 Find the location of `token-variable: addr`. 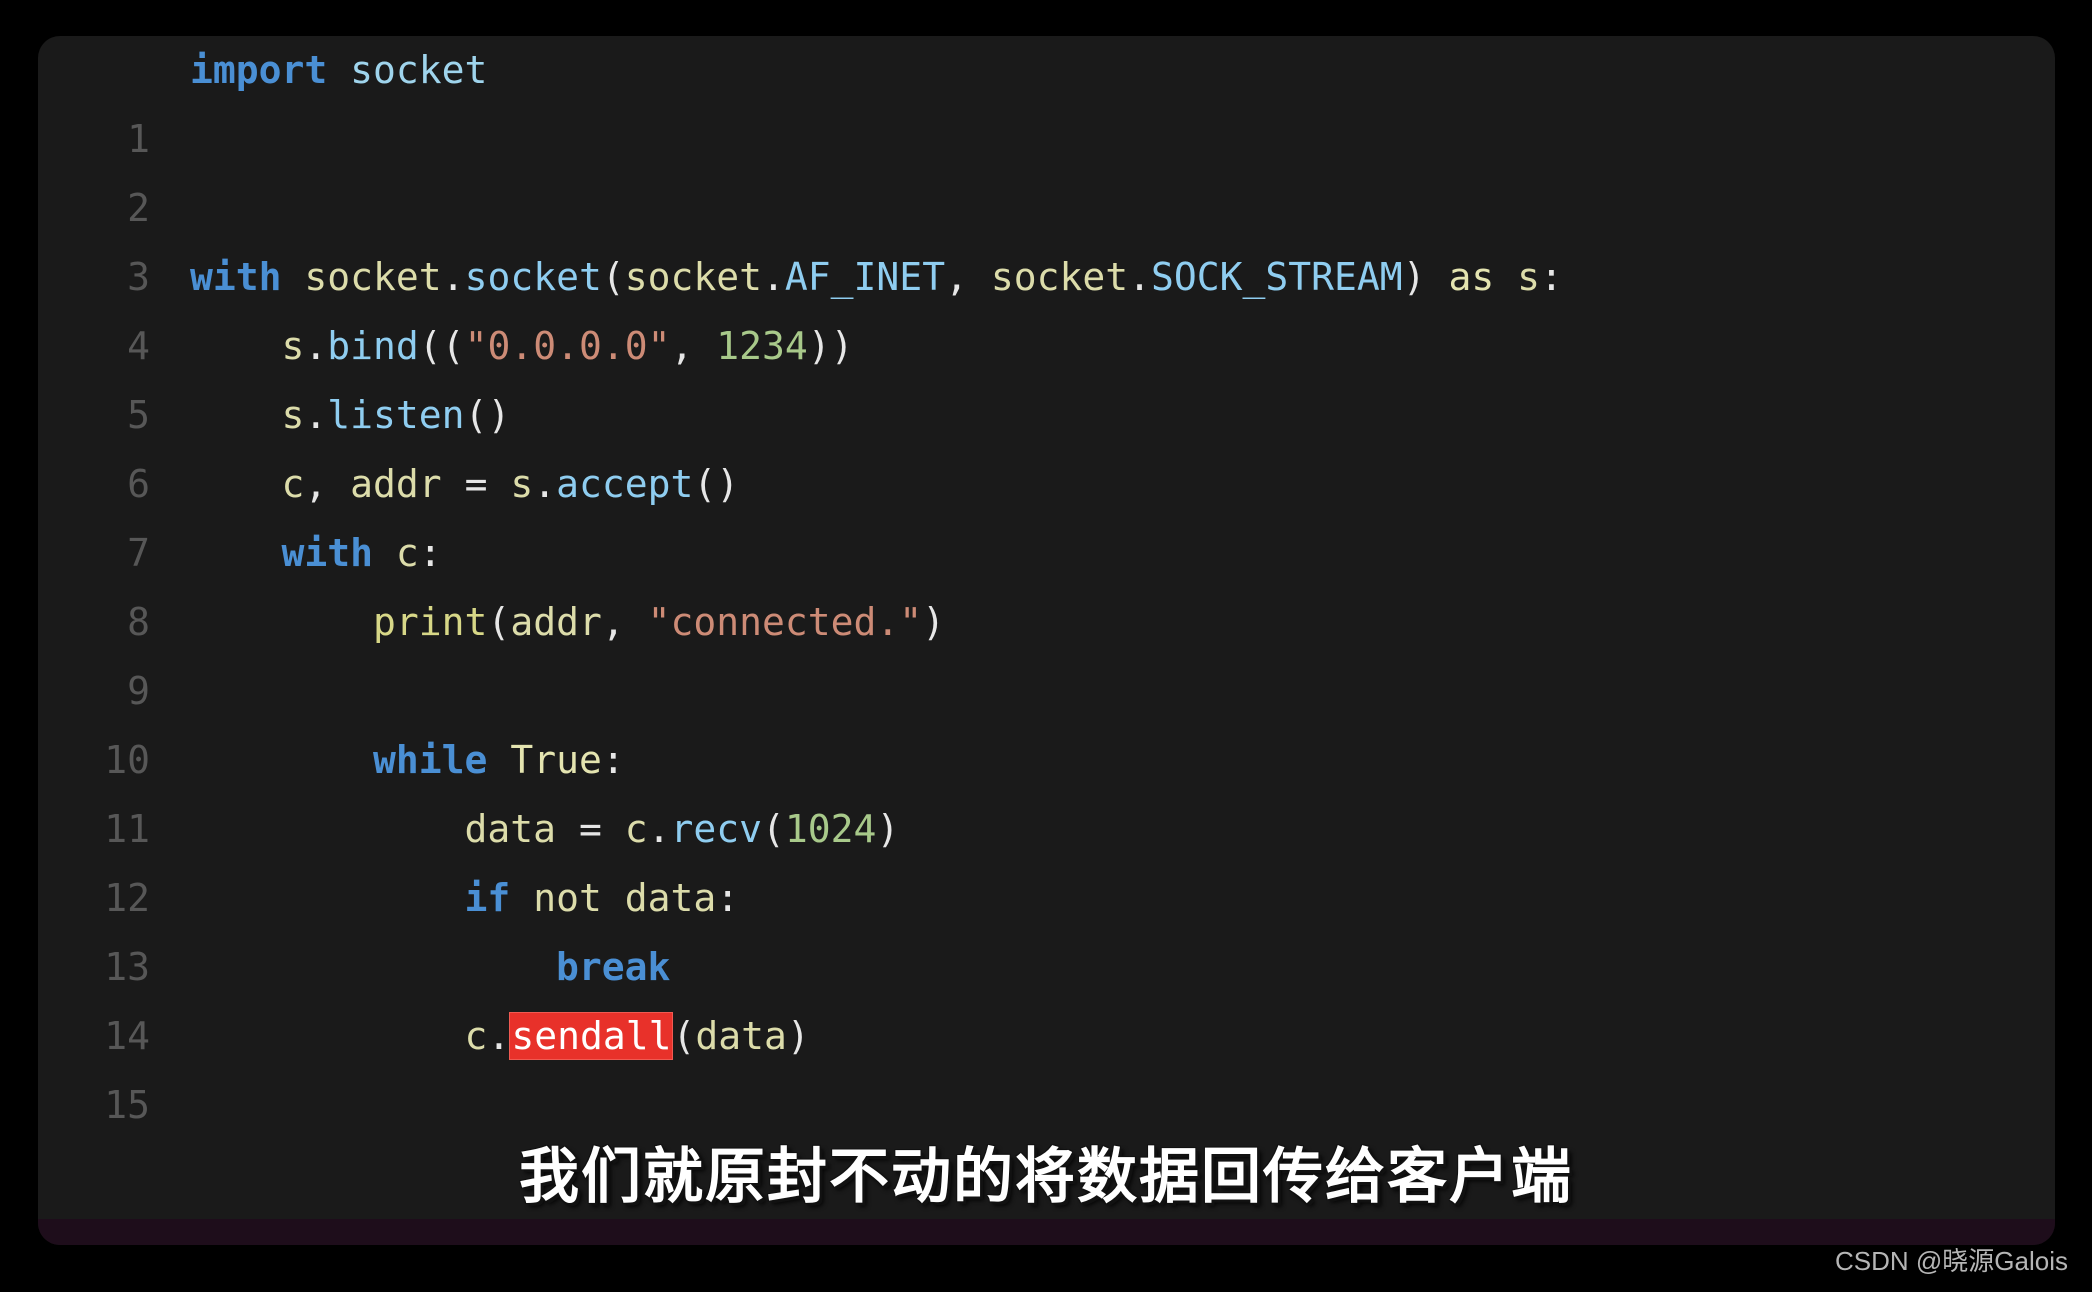

token-variable: addr is located at coordinates (556, 622).